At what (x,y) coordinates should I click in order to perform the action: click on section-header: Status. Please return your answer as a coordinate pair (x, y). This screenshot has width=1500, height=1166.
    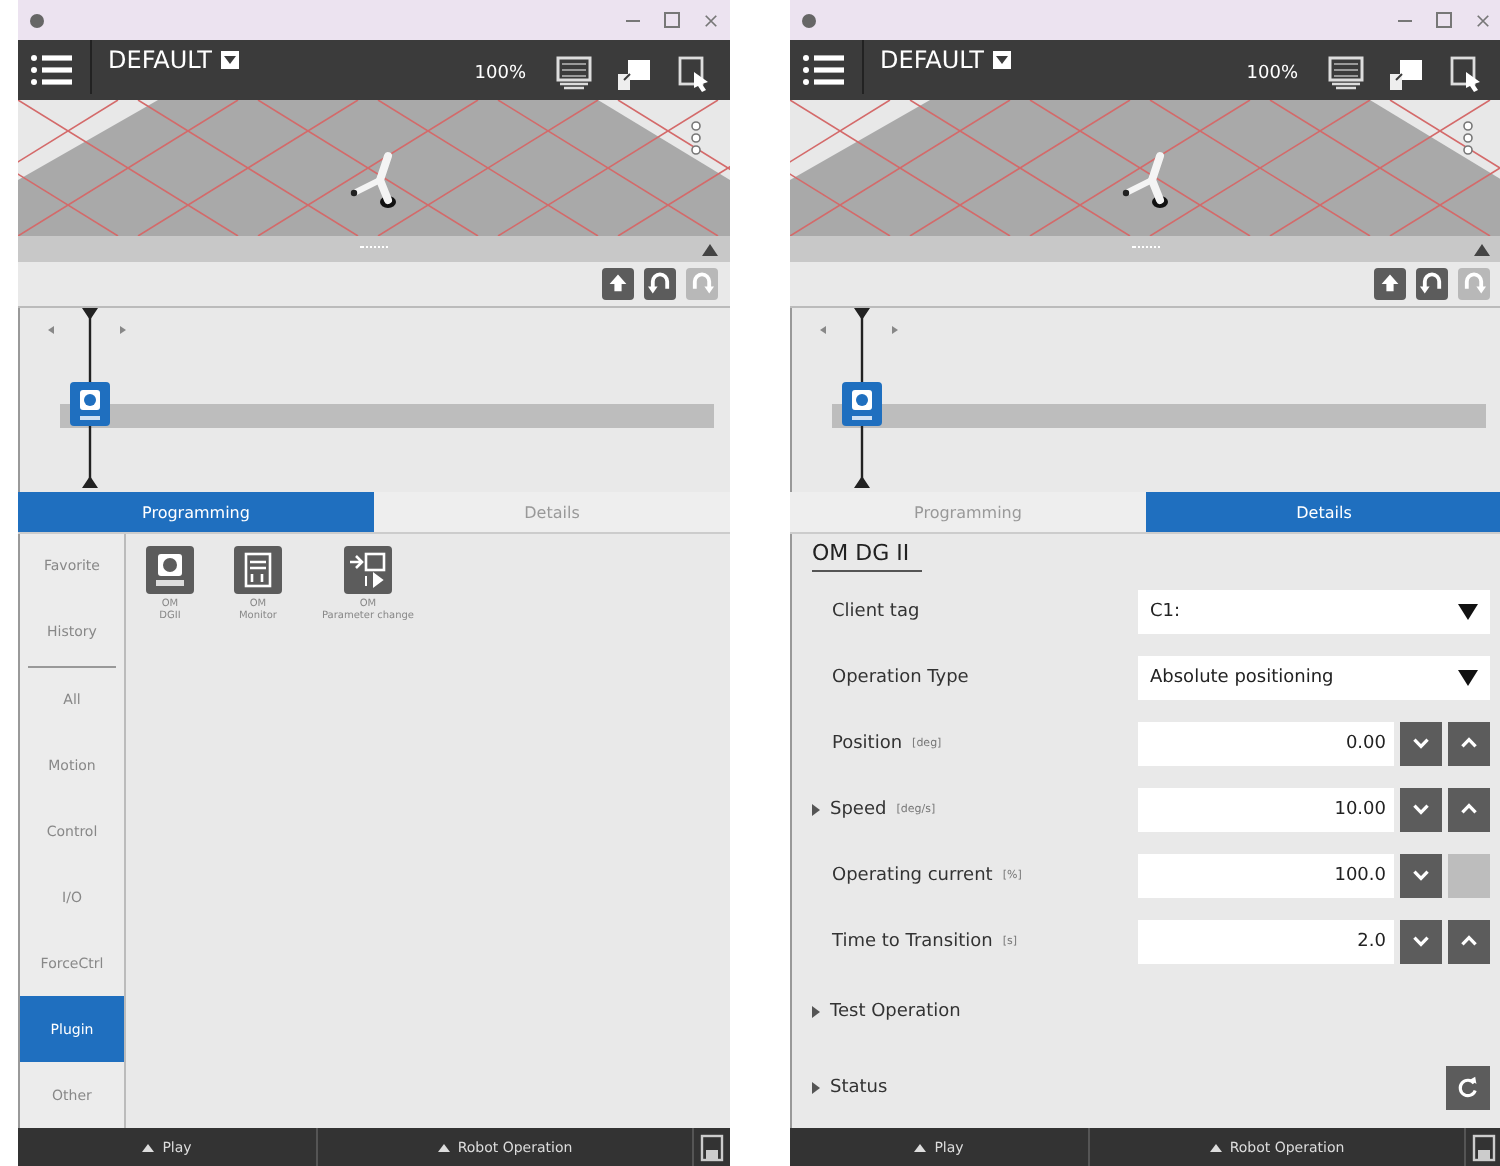
    Looking at the image, I should click on (859, 1088).